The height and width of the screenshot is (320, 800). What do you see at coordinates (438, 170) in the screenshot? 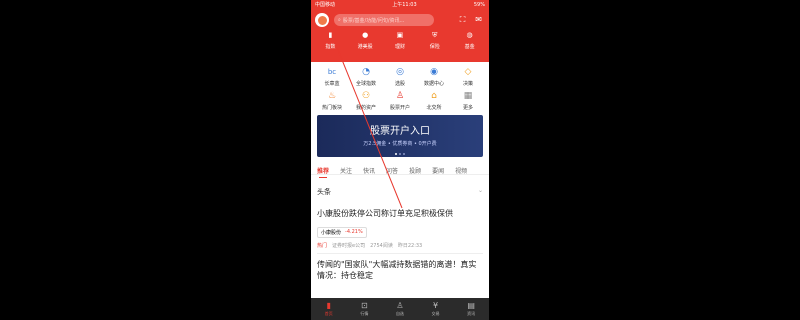
I see `tab-news: 要闻` at bounding box center [438, 170].